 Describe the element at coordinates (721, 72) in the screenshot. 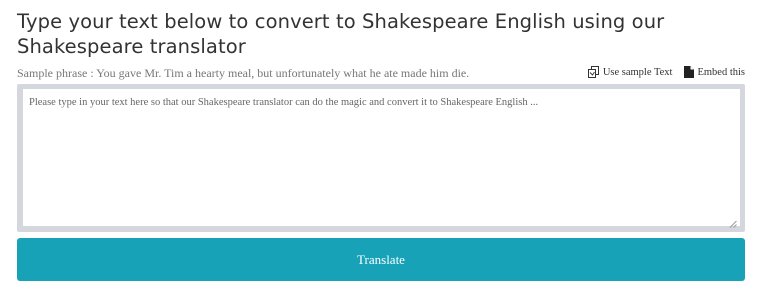

I see `embed-this-label: Embed this` at that location.